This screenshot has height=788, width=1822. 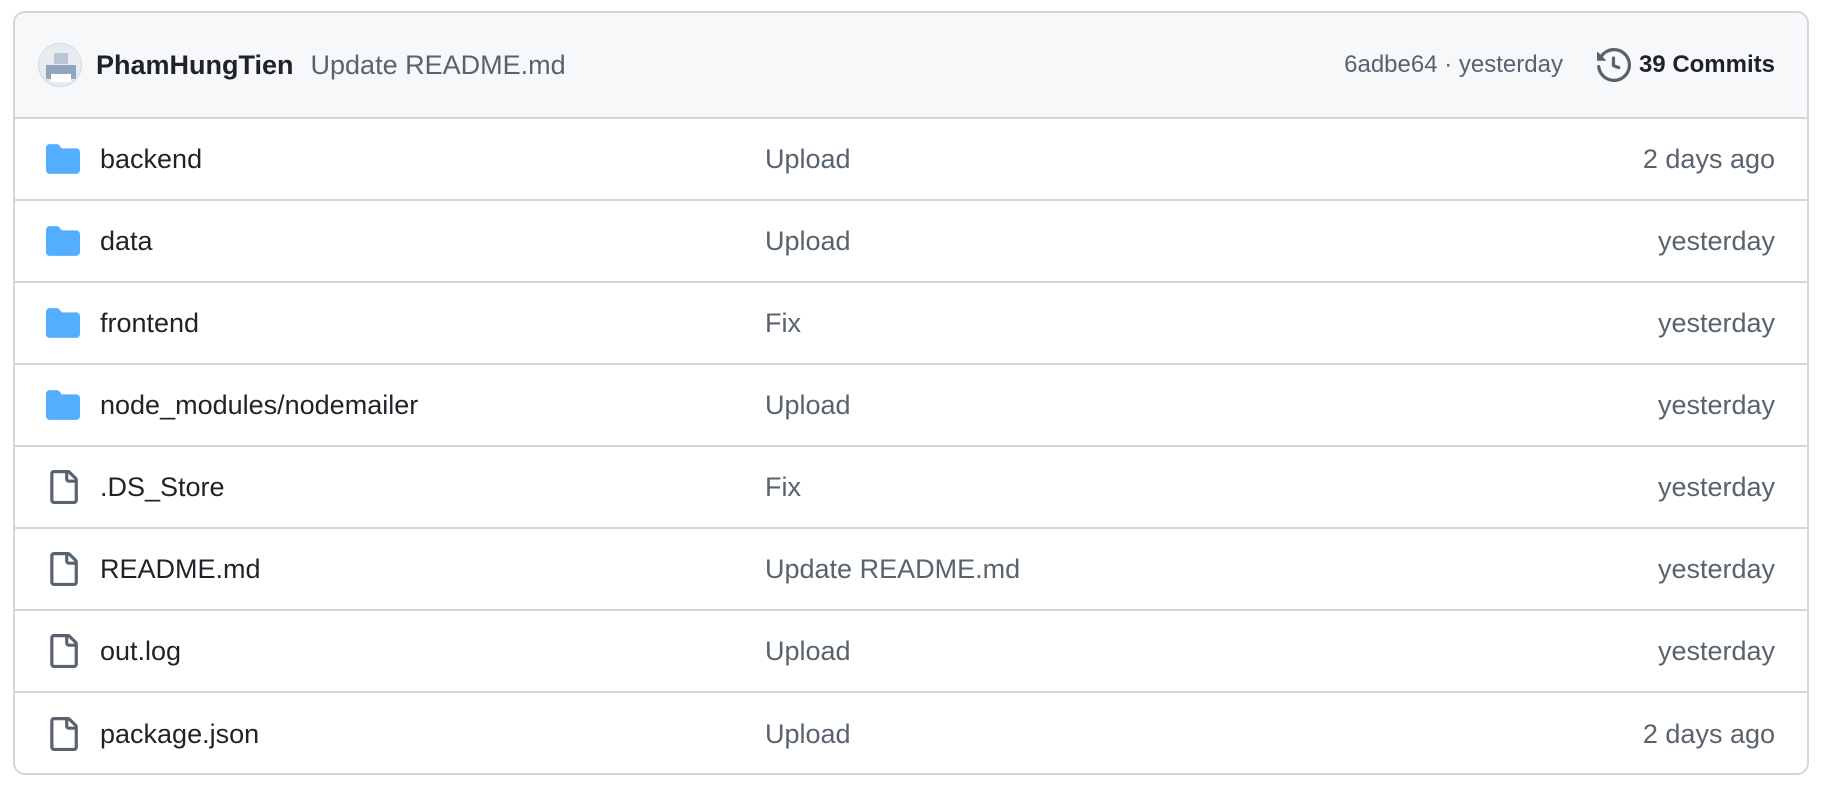 I want to click on file-name-link: node_modules/nodemailer, so click(x=259, y=405).